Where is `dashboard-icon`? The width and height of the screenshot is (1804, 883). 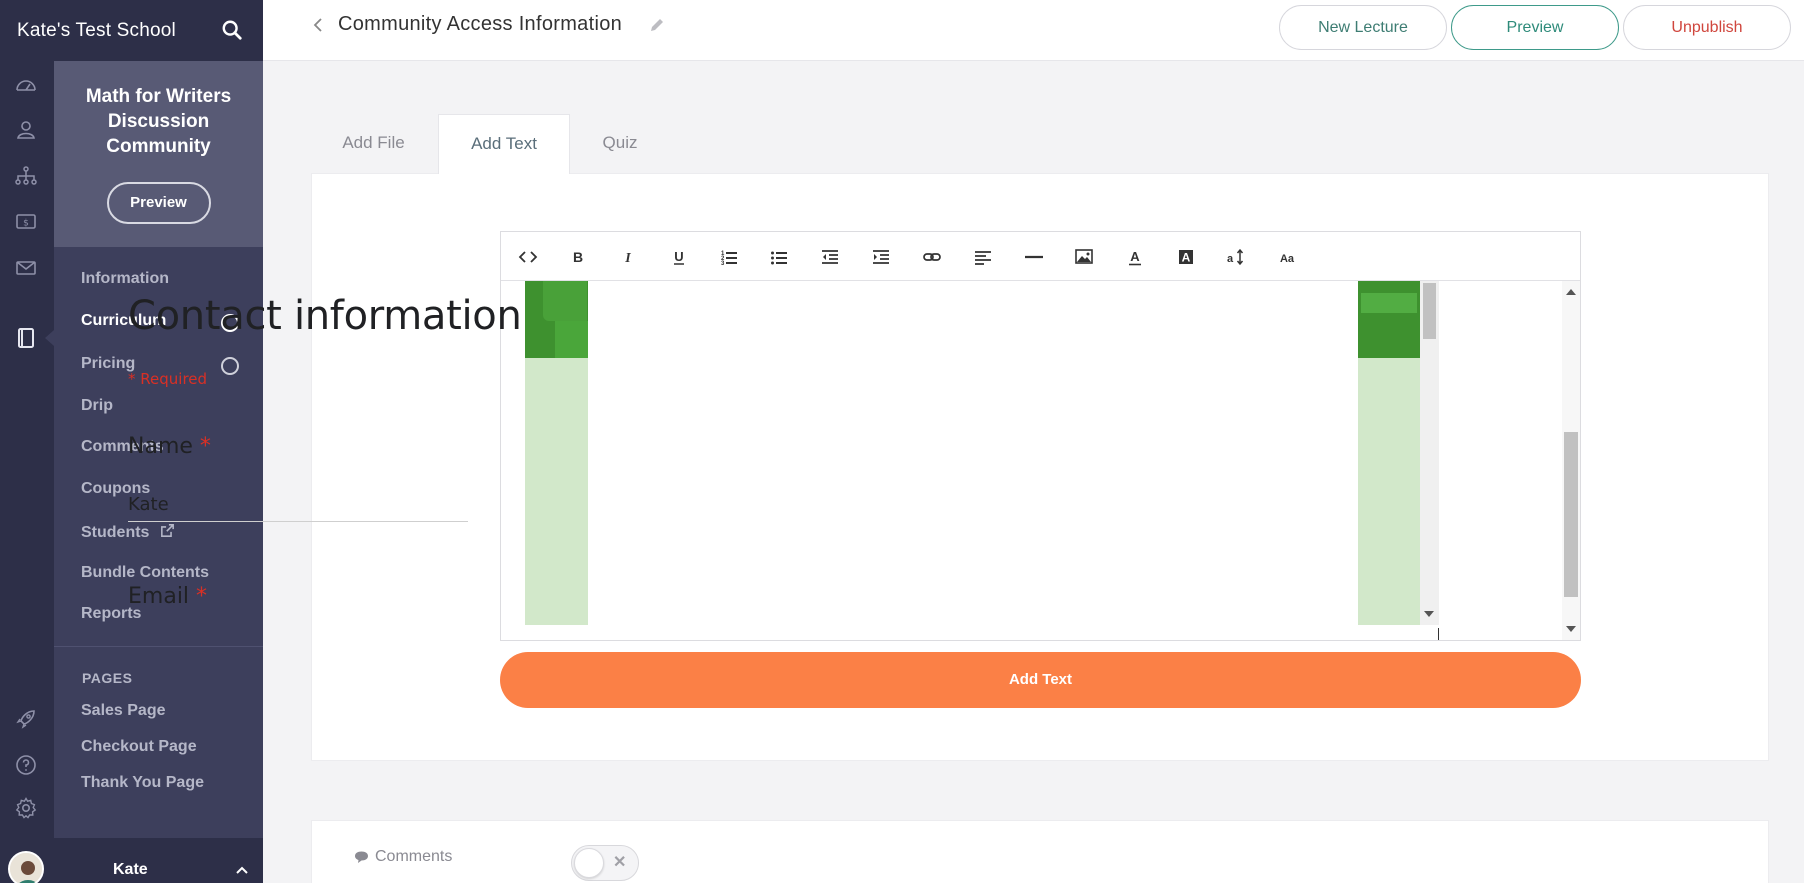 dashboard-icon is located at coordinates (26, 86).